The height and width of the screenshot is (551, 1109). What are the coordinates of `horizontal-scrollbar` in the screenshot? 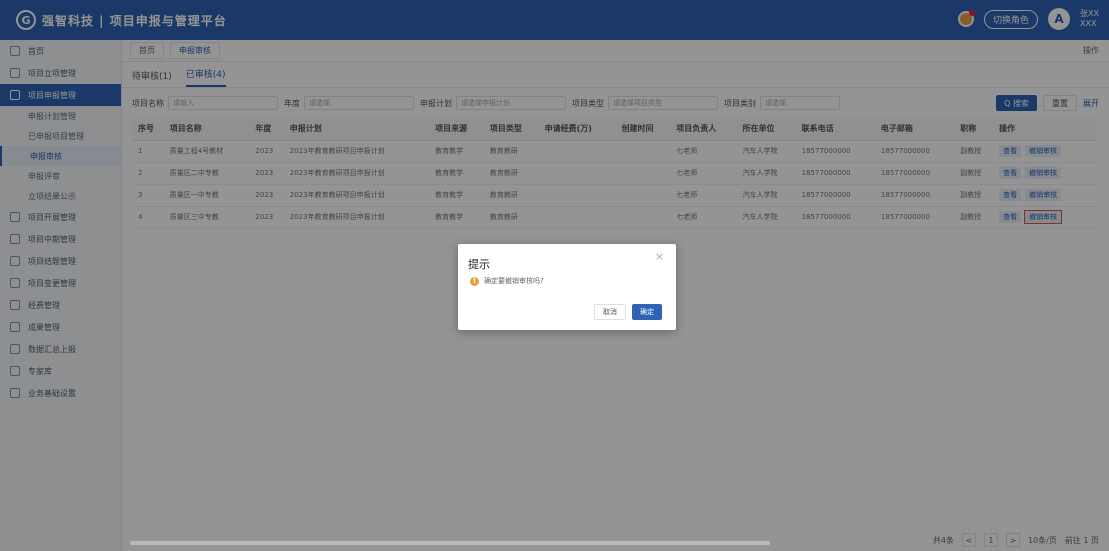 It's located at (450, 543).